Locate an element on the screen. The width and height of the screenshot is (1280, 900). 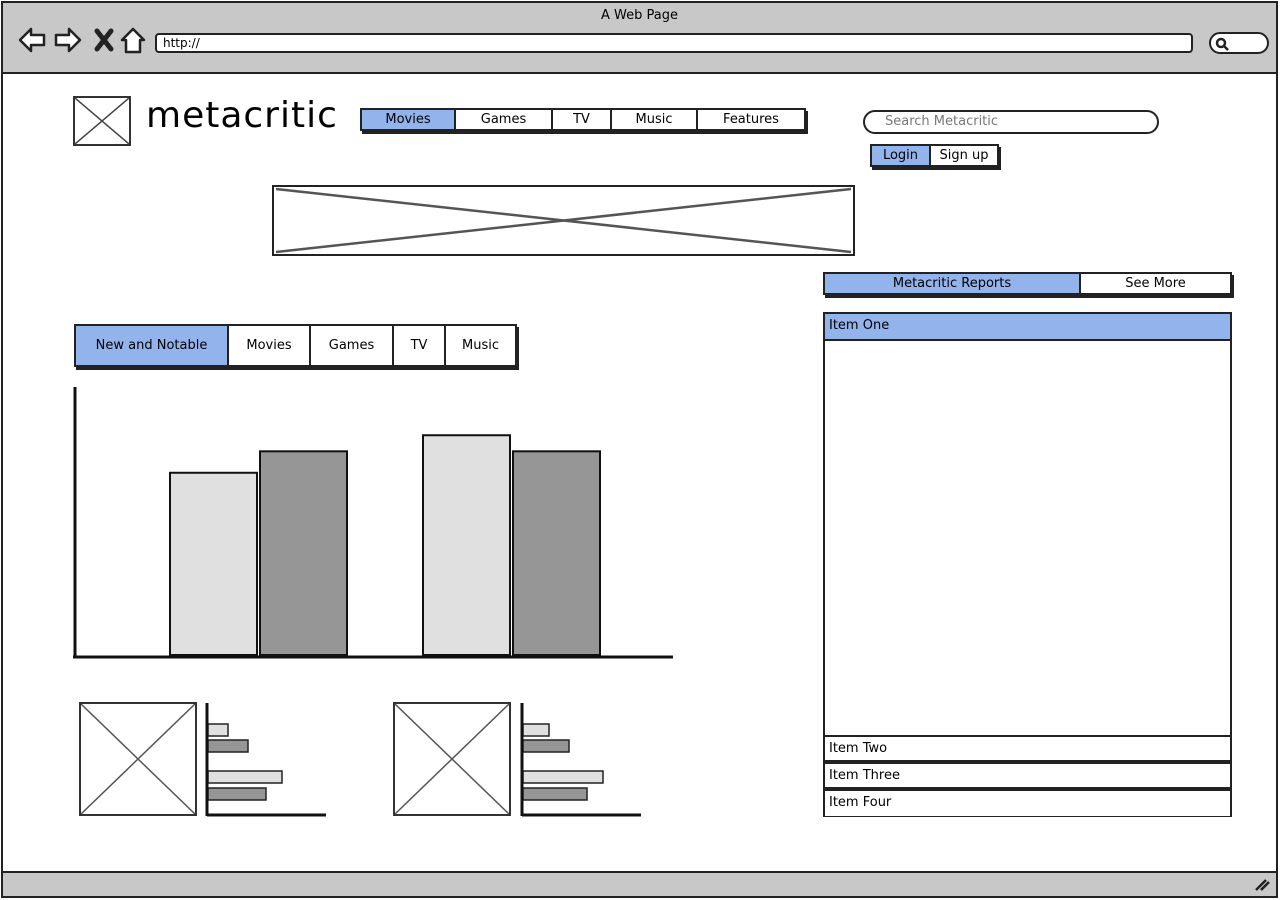
resize-grip-icon is located at coordinates (1262, 885).